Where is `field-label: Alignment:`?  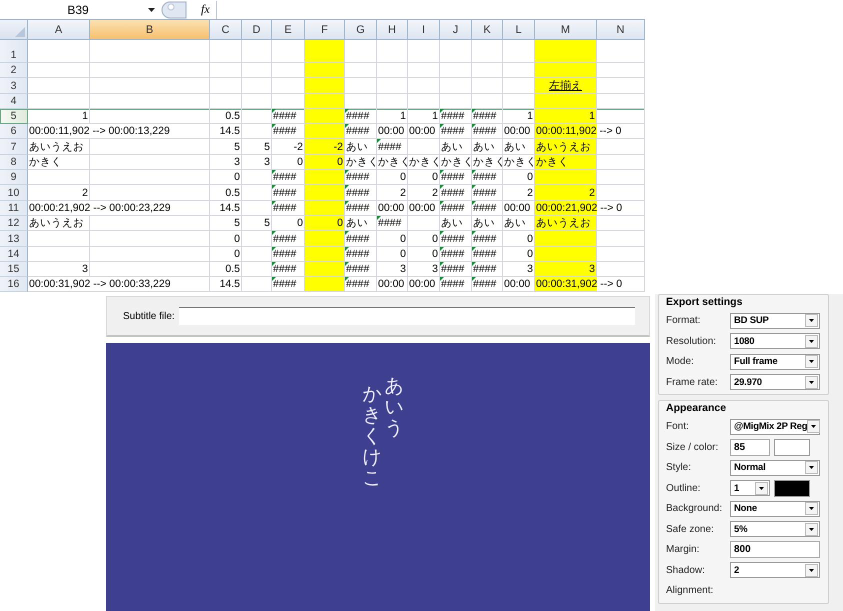
field-label: Alignment: is located at coordinates (690, 590).